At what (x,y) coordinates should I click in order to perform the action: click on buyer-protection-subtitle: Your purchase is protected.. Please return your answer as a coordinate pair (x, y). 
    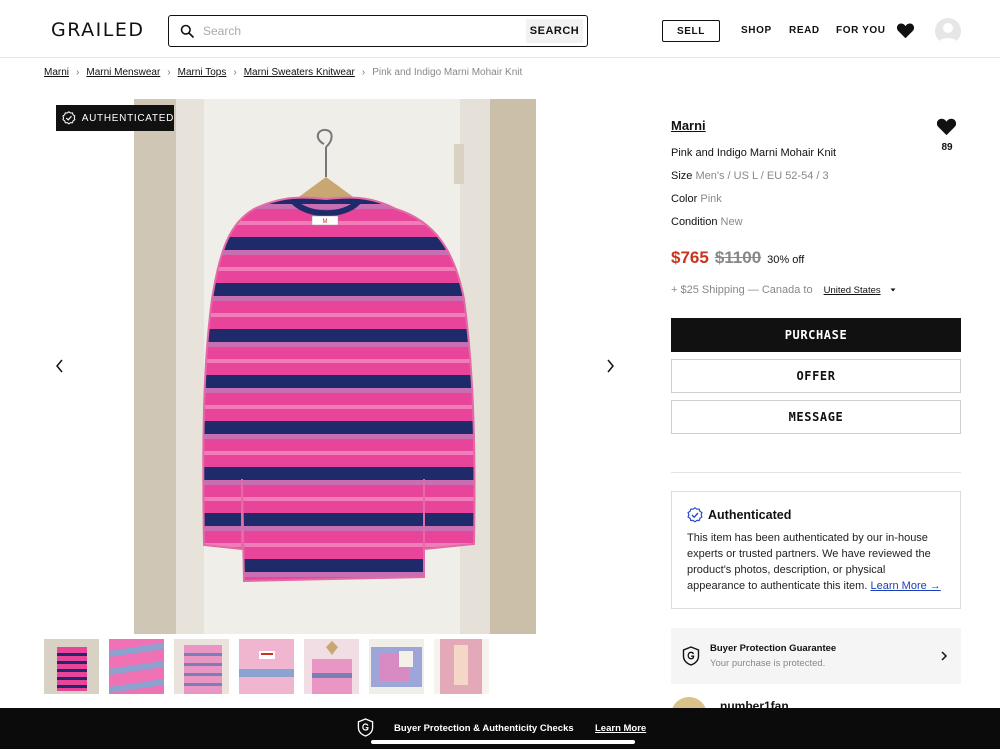
    Looking at the image, I should click on (768, 663).